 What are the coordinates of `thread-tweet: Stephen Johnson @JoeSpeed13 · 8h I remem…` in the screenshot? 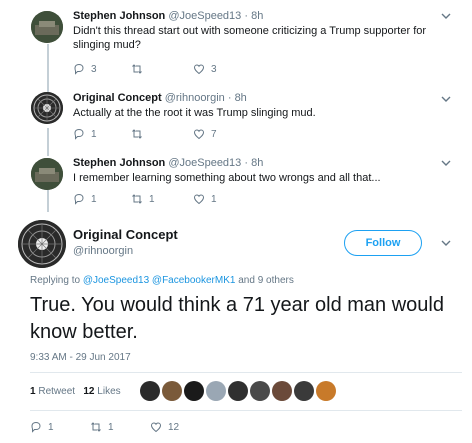 It's located at (236, 179).